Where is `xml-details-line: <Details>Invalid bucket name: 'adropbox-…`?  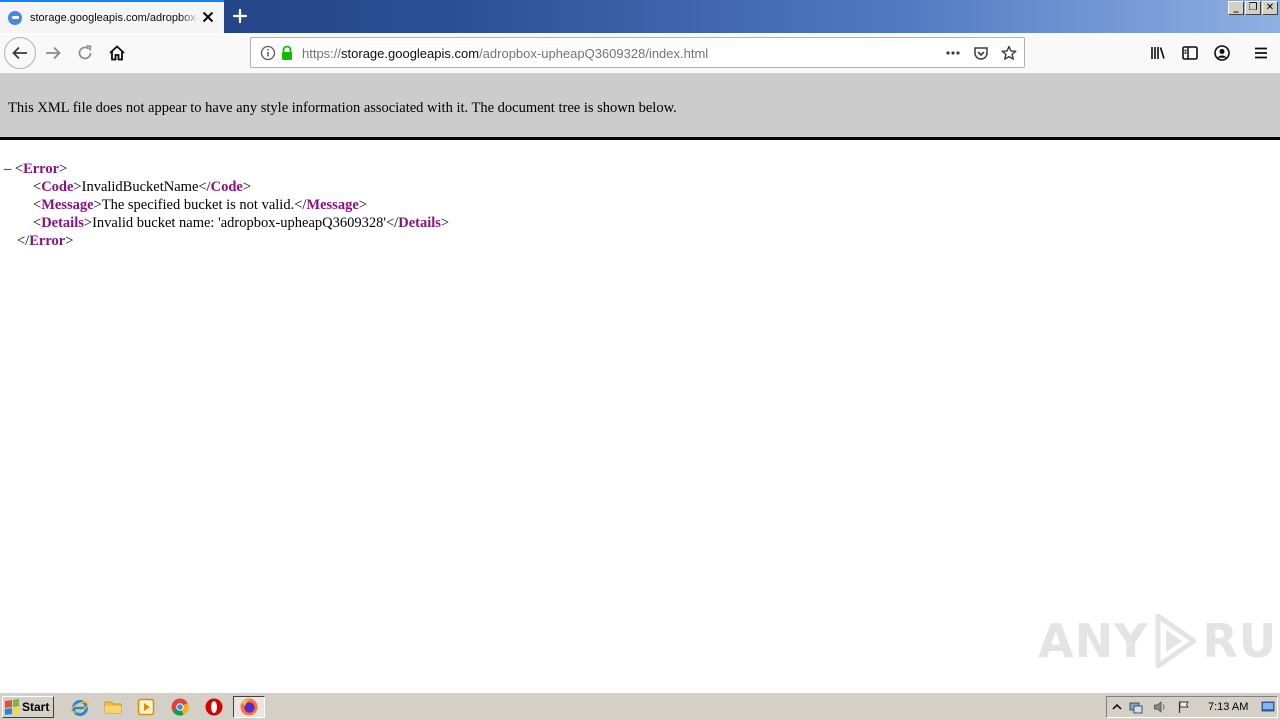 xml-details-line: <Details>Invalid bucket name: 'adropbox-… is located at coordinates (241, 223).